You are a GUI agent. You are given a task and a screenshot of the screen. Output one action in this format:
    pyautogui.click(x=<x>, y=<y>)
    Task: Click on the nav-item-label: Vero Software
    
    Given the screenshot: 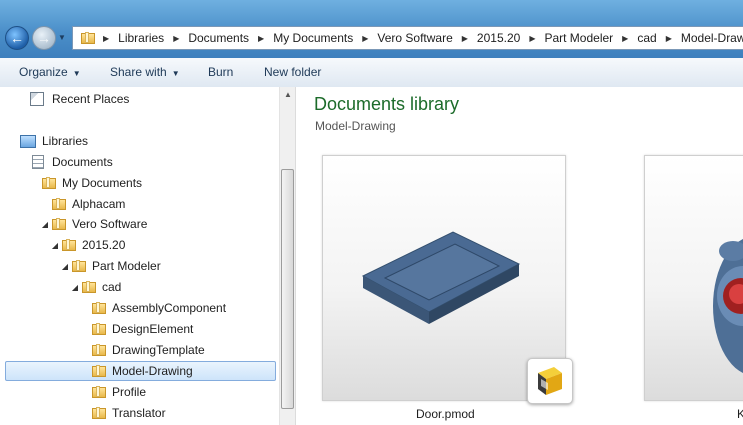 What is the action you would take?
    pyautogui.click(x=110, y=224)
    